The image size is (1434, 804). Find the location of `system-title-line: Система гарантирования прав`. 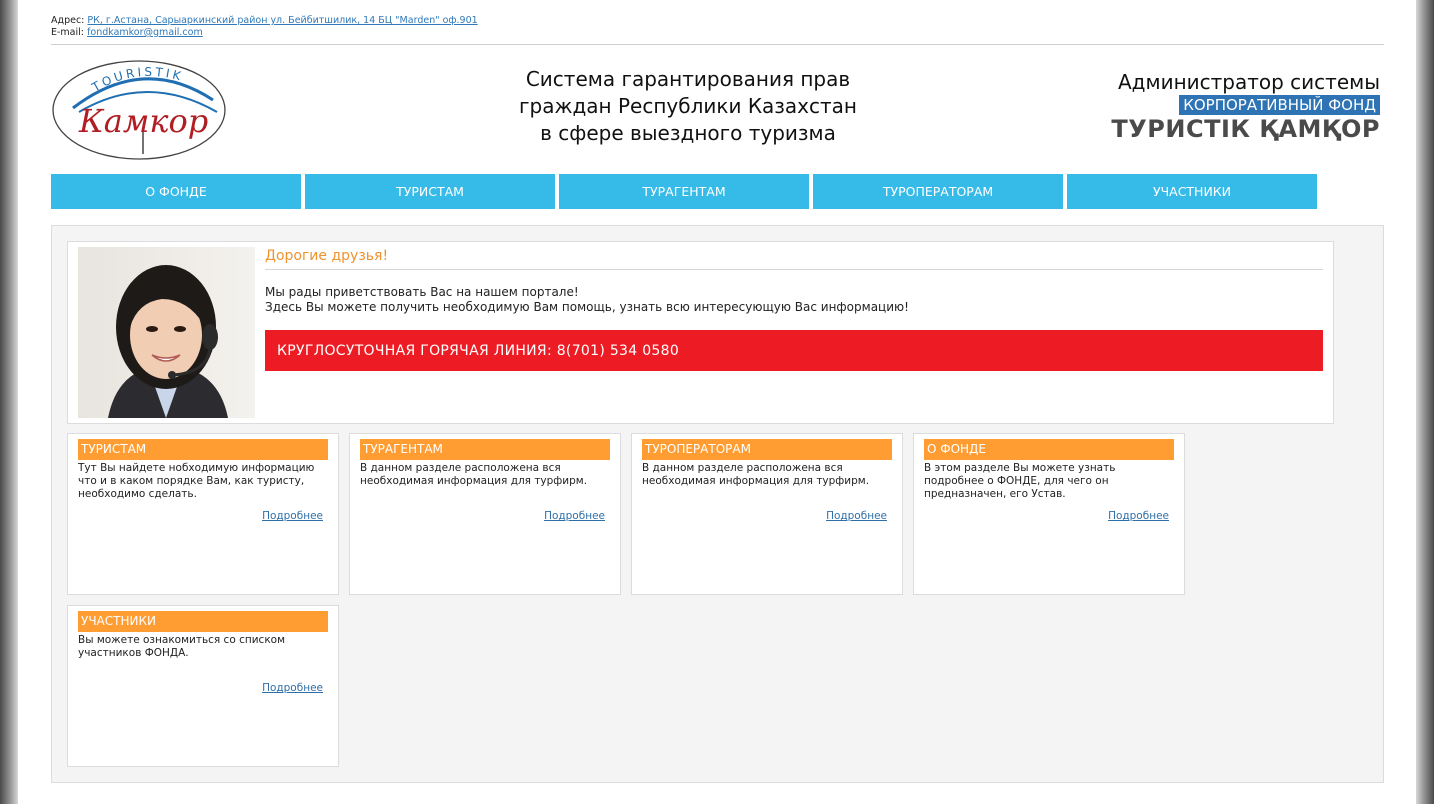

system-title-line: Система гарантирования прав is located at coordinates (688, 79).